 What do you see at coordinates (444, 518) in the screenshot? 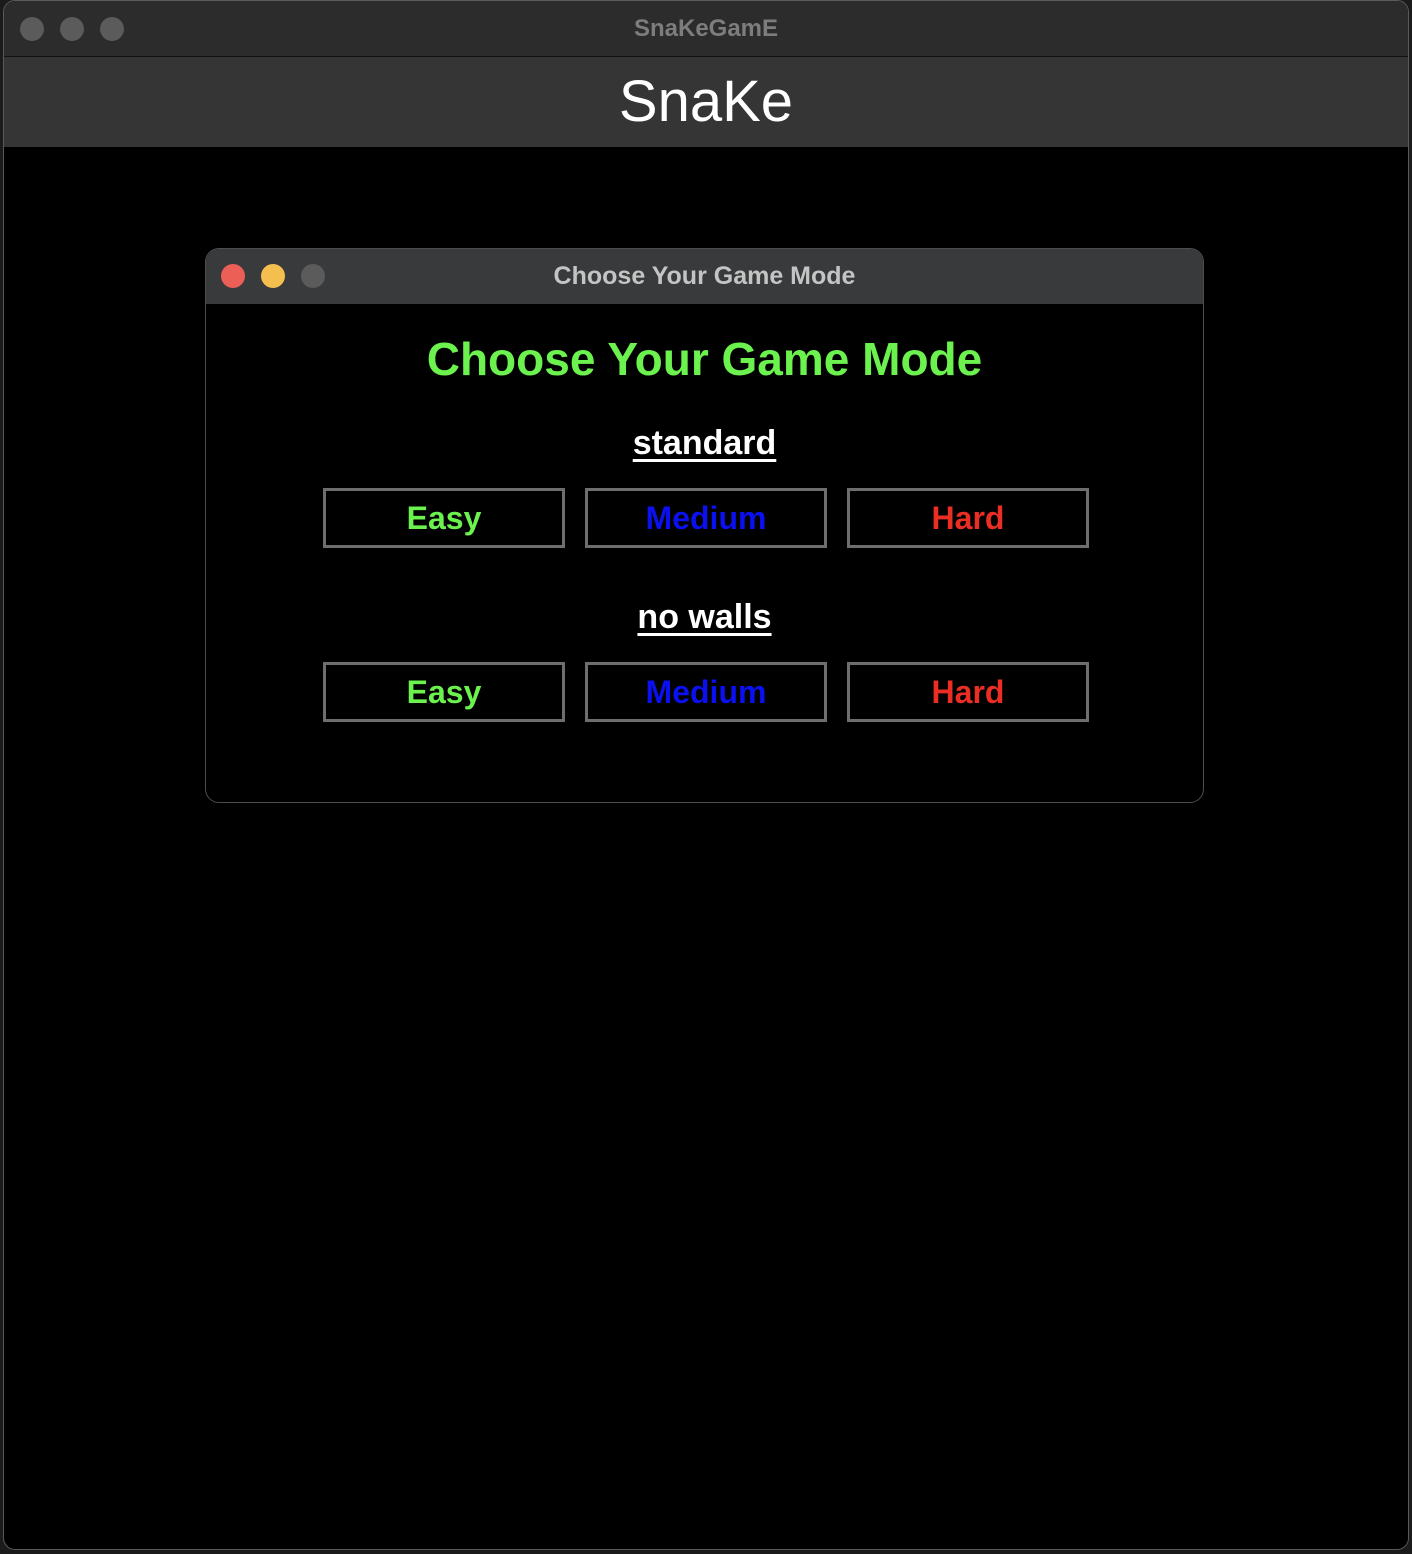
I see `standard-easy-button: Easy` at bounding box center [444, 518].